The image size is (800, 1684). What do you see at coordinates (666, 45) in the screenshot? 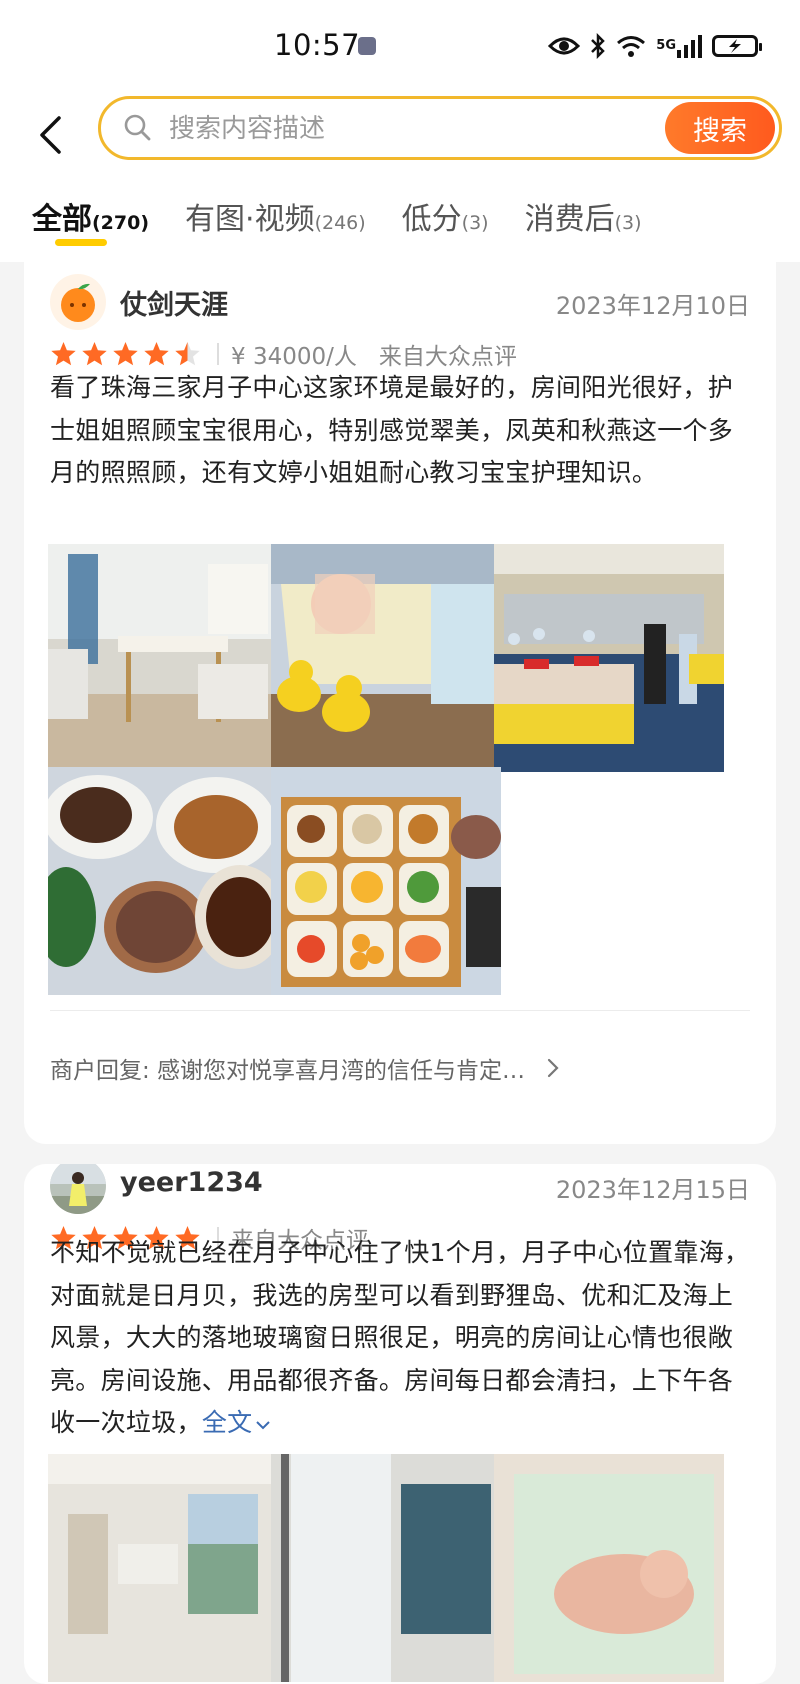
I see `network-type: 5G` at bounding box center [666, 45].